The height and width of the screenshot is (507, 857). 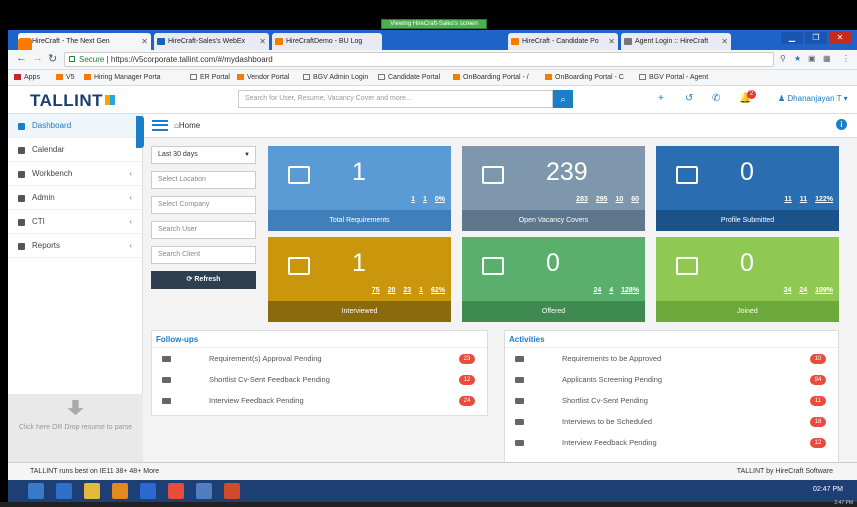 What do you see at coordinates (203, 280) in the screenshot?
I see `refresh-button: ⟳ Refresh` at bounding box center [203, 280].